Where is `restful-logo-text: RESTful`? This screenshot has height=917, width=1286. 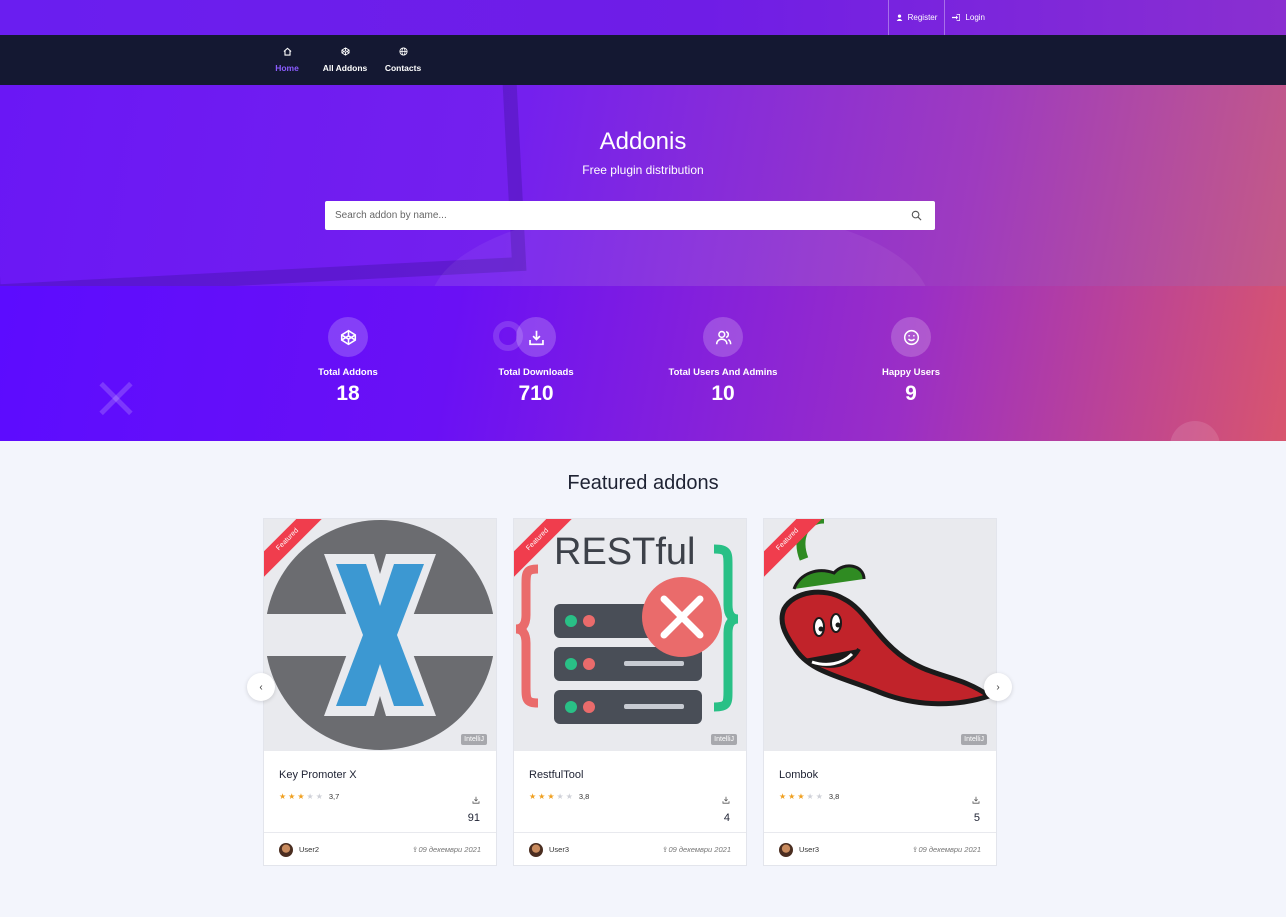
restful-logo-text: RESTful is located at coordinates (624, 552).